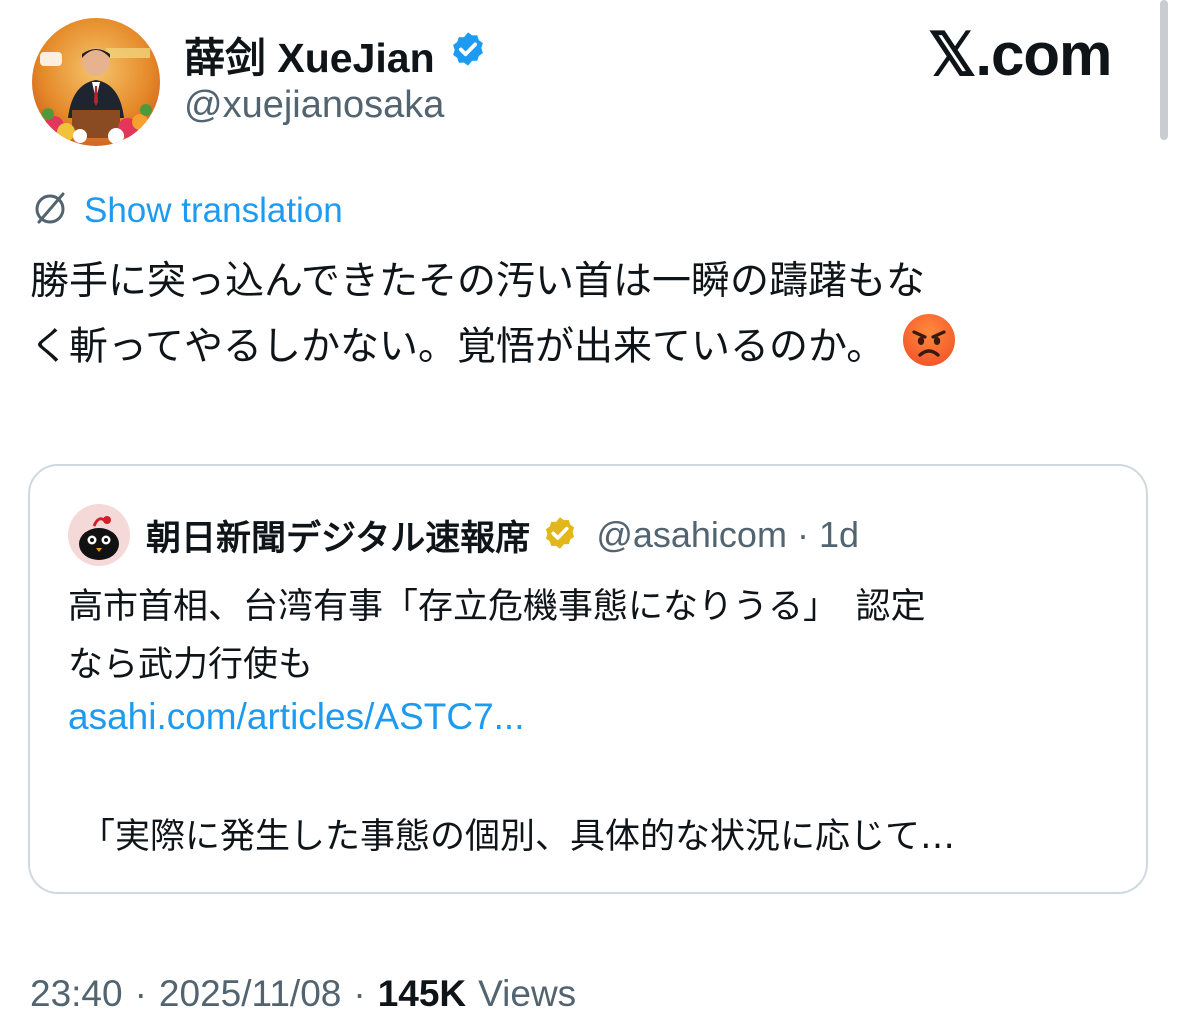  What do you see at coordinates (560, 535) in the screenshot?
I see `gold-verified-badge-icon` at bounding box center [560, 535].